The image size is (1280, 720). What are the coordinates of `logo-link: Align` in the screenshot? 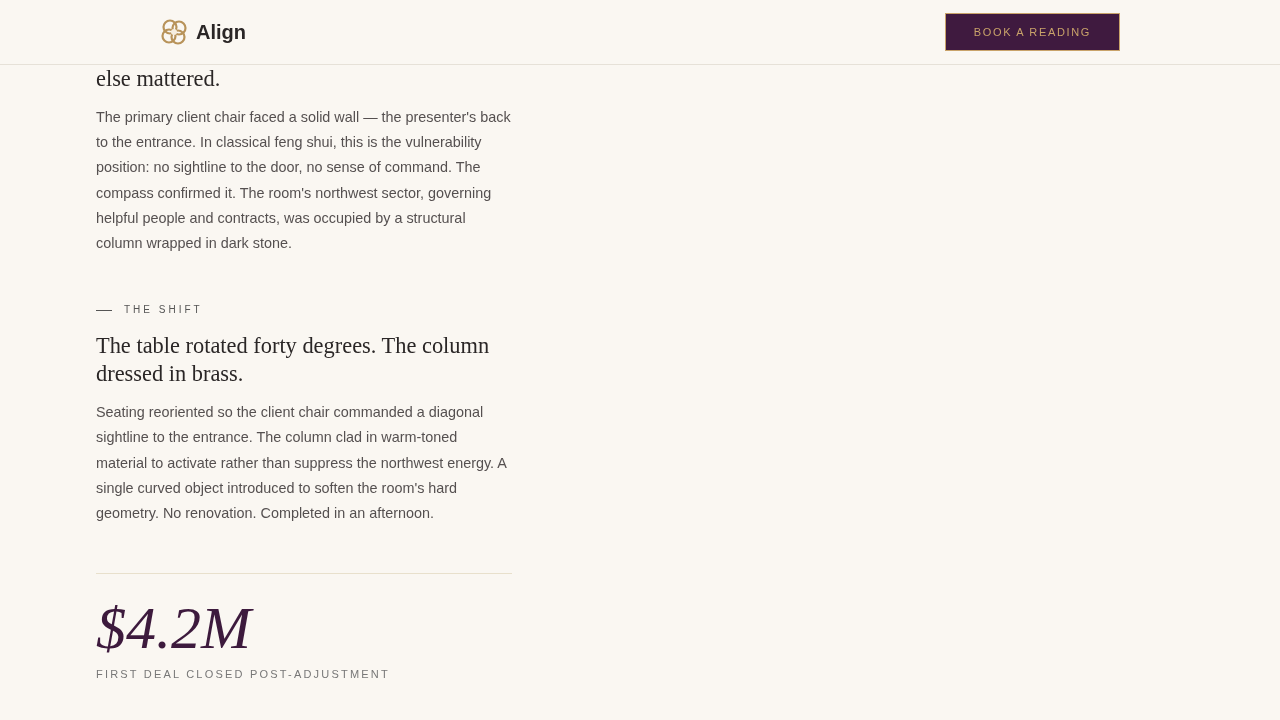 It's located at (203, 32).